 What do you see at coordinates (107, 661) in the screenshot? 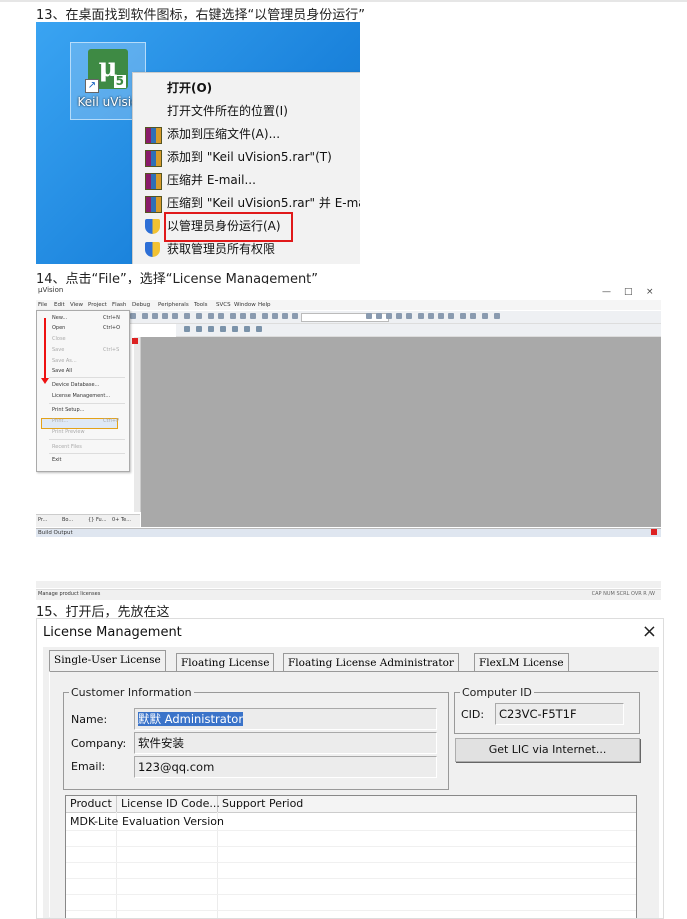
I see `tab-single-user-license: Single-User License` at bounding box center [107, 661].